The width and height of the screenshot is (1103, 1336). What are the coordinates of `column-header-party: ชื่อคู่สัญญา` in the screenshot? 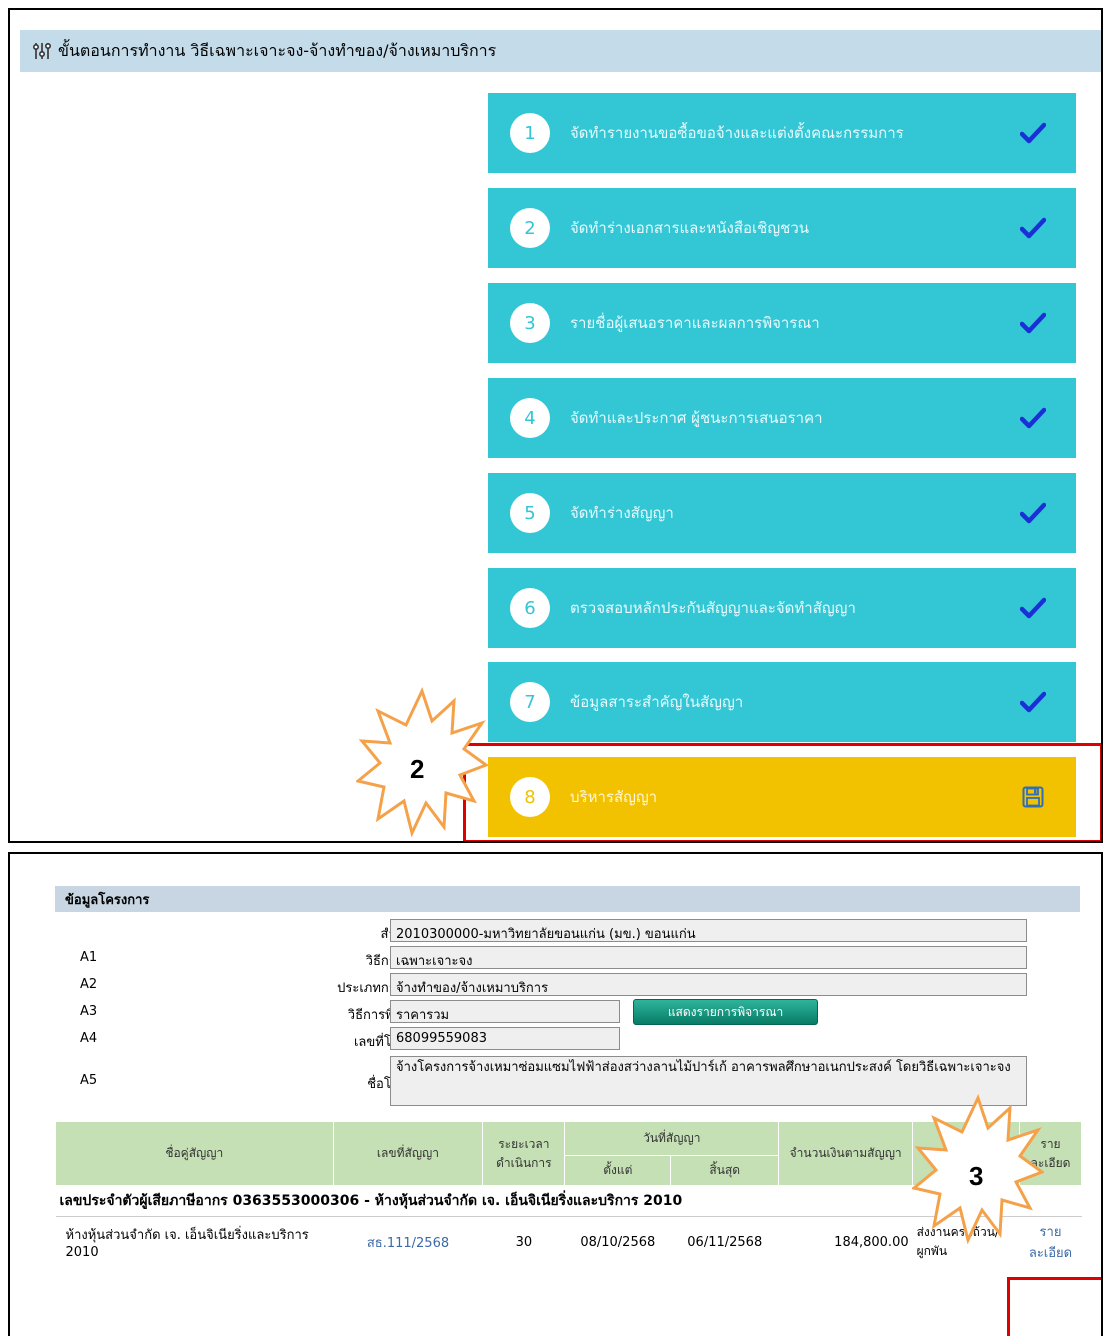 It's located at (194, 1153).